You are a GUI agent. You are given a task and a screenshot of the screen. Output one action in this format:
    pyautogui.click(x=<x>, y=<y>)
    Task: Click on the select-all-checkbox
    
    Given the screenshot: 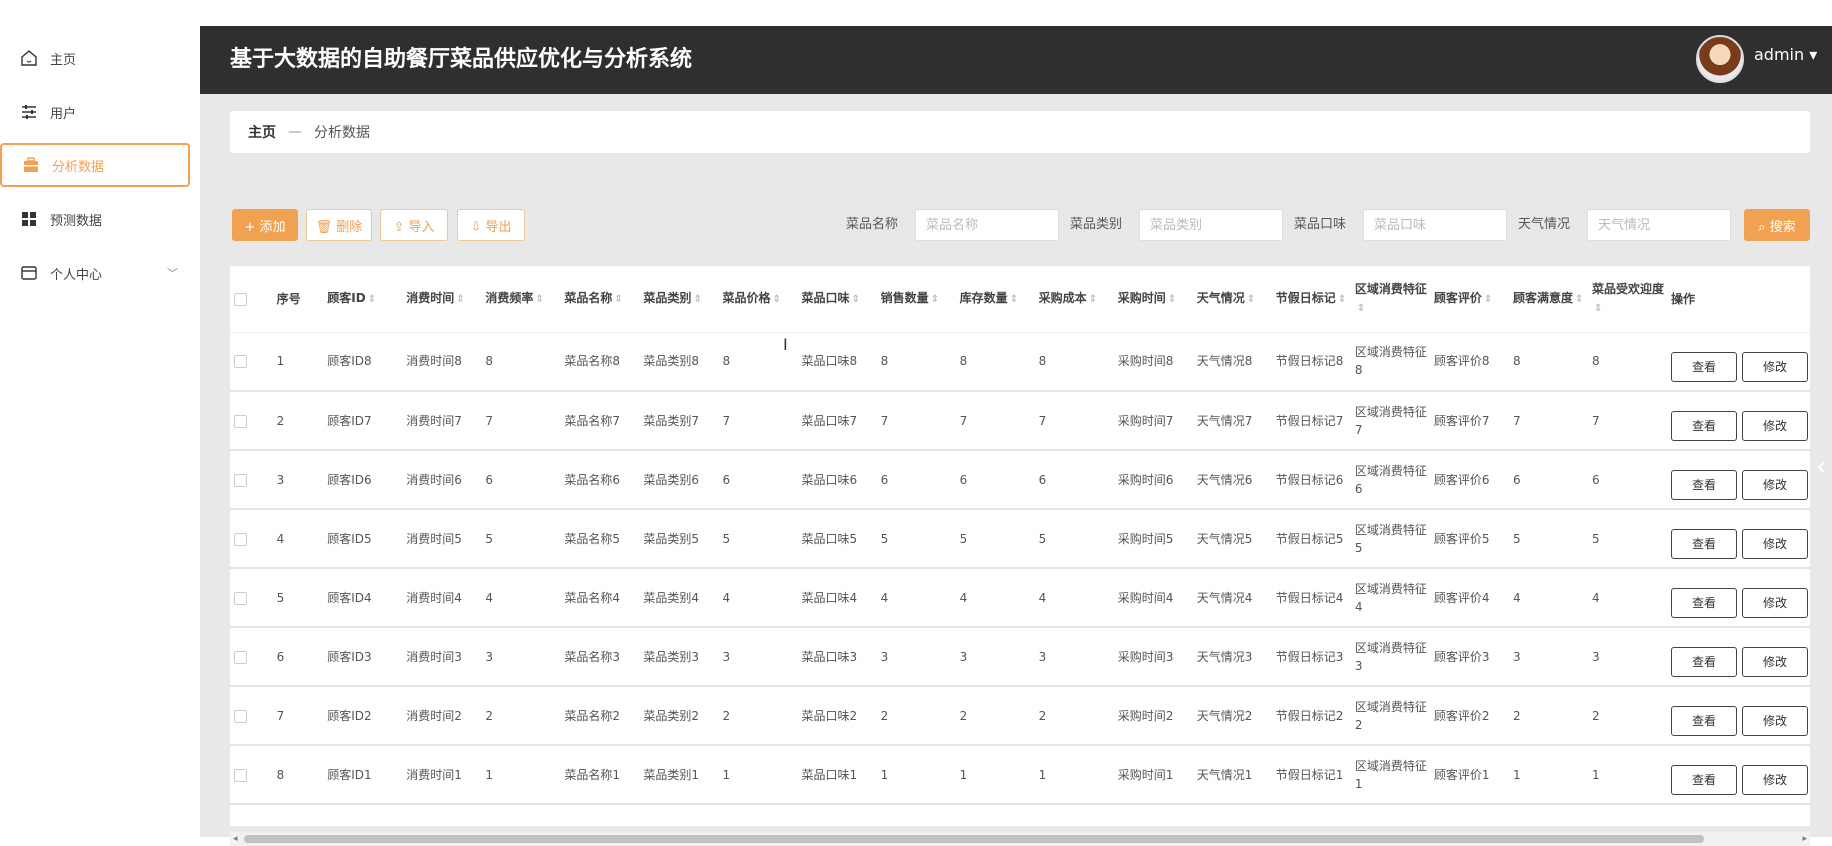 What is the action you would take?
    pyautogui.click(x=240, y=299)
    